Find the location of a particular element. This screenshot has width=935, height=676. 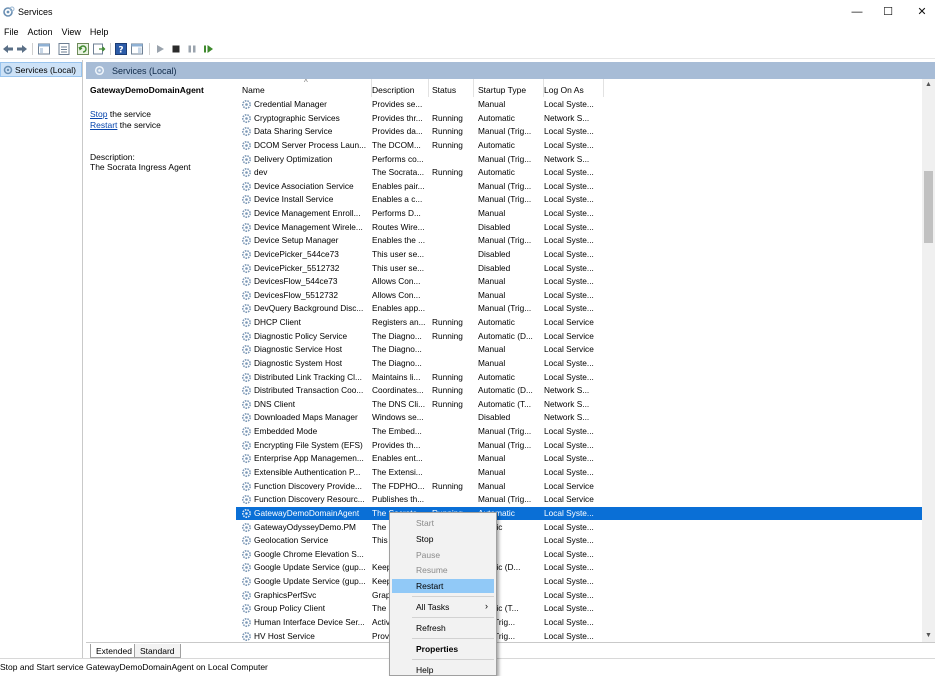

refresh-icon is located at coordinates (83, 49).